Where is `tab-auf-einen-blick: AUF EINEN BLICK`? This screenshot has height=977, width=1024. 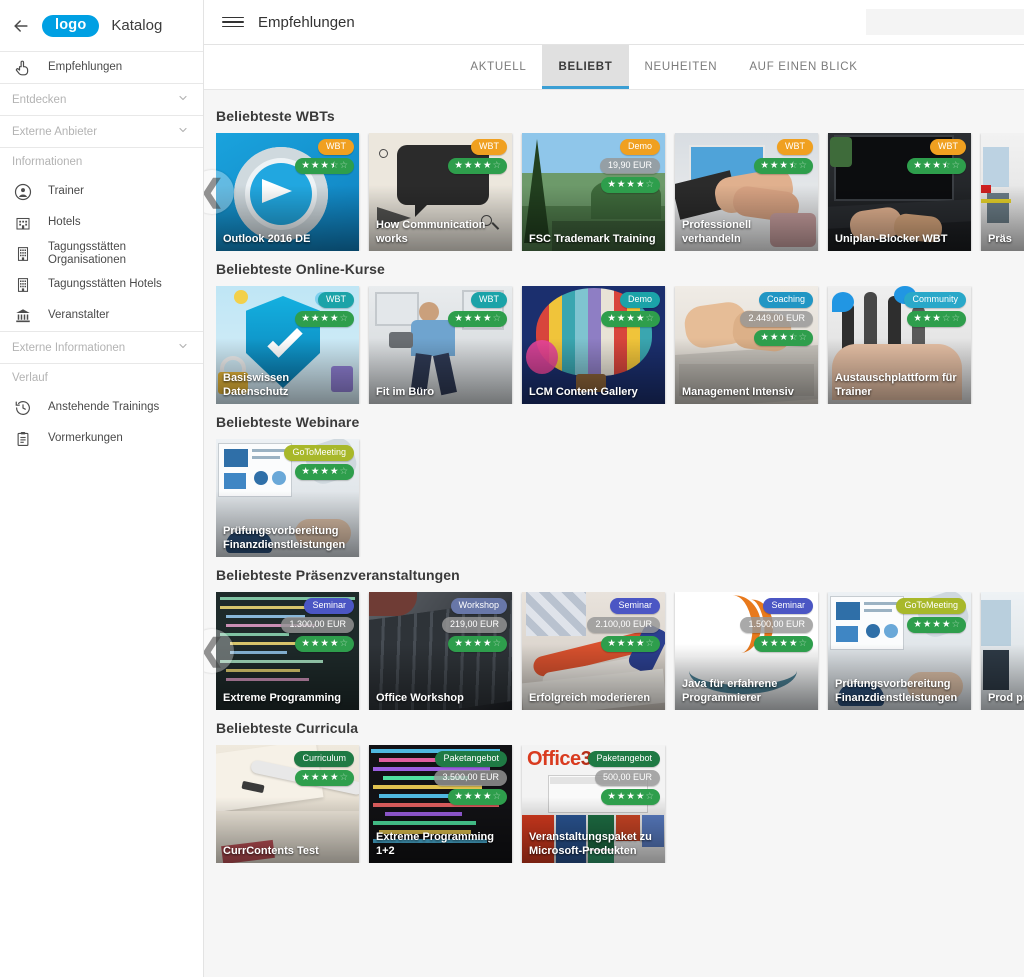 tab-auf-einen-blick: AUF EINEN BLICK is located at coordinates (803, 67).